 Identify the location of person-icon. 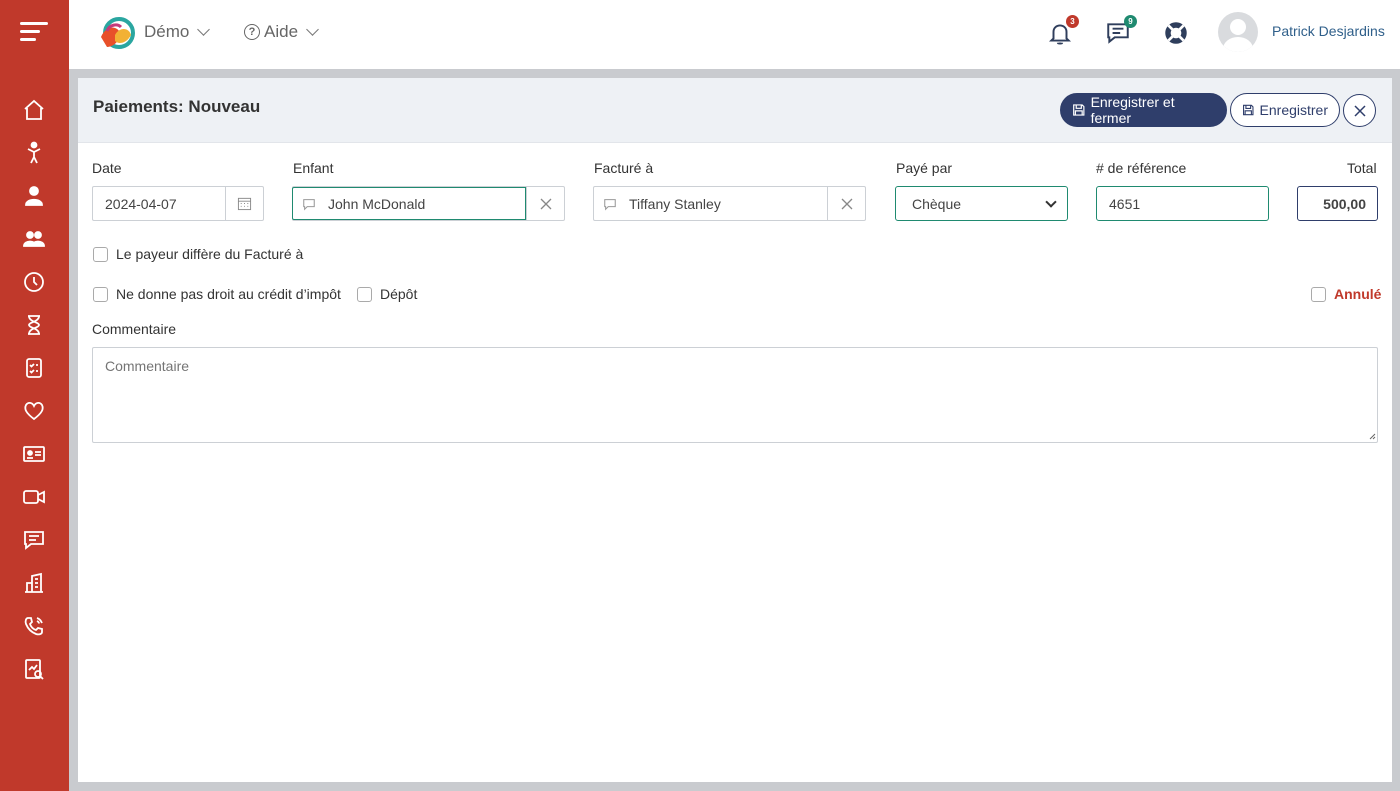
(34, 196).